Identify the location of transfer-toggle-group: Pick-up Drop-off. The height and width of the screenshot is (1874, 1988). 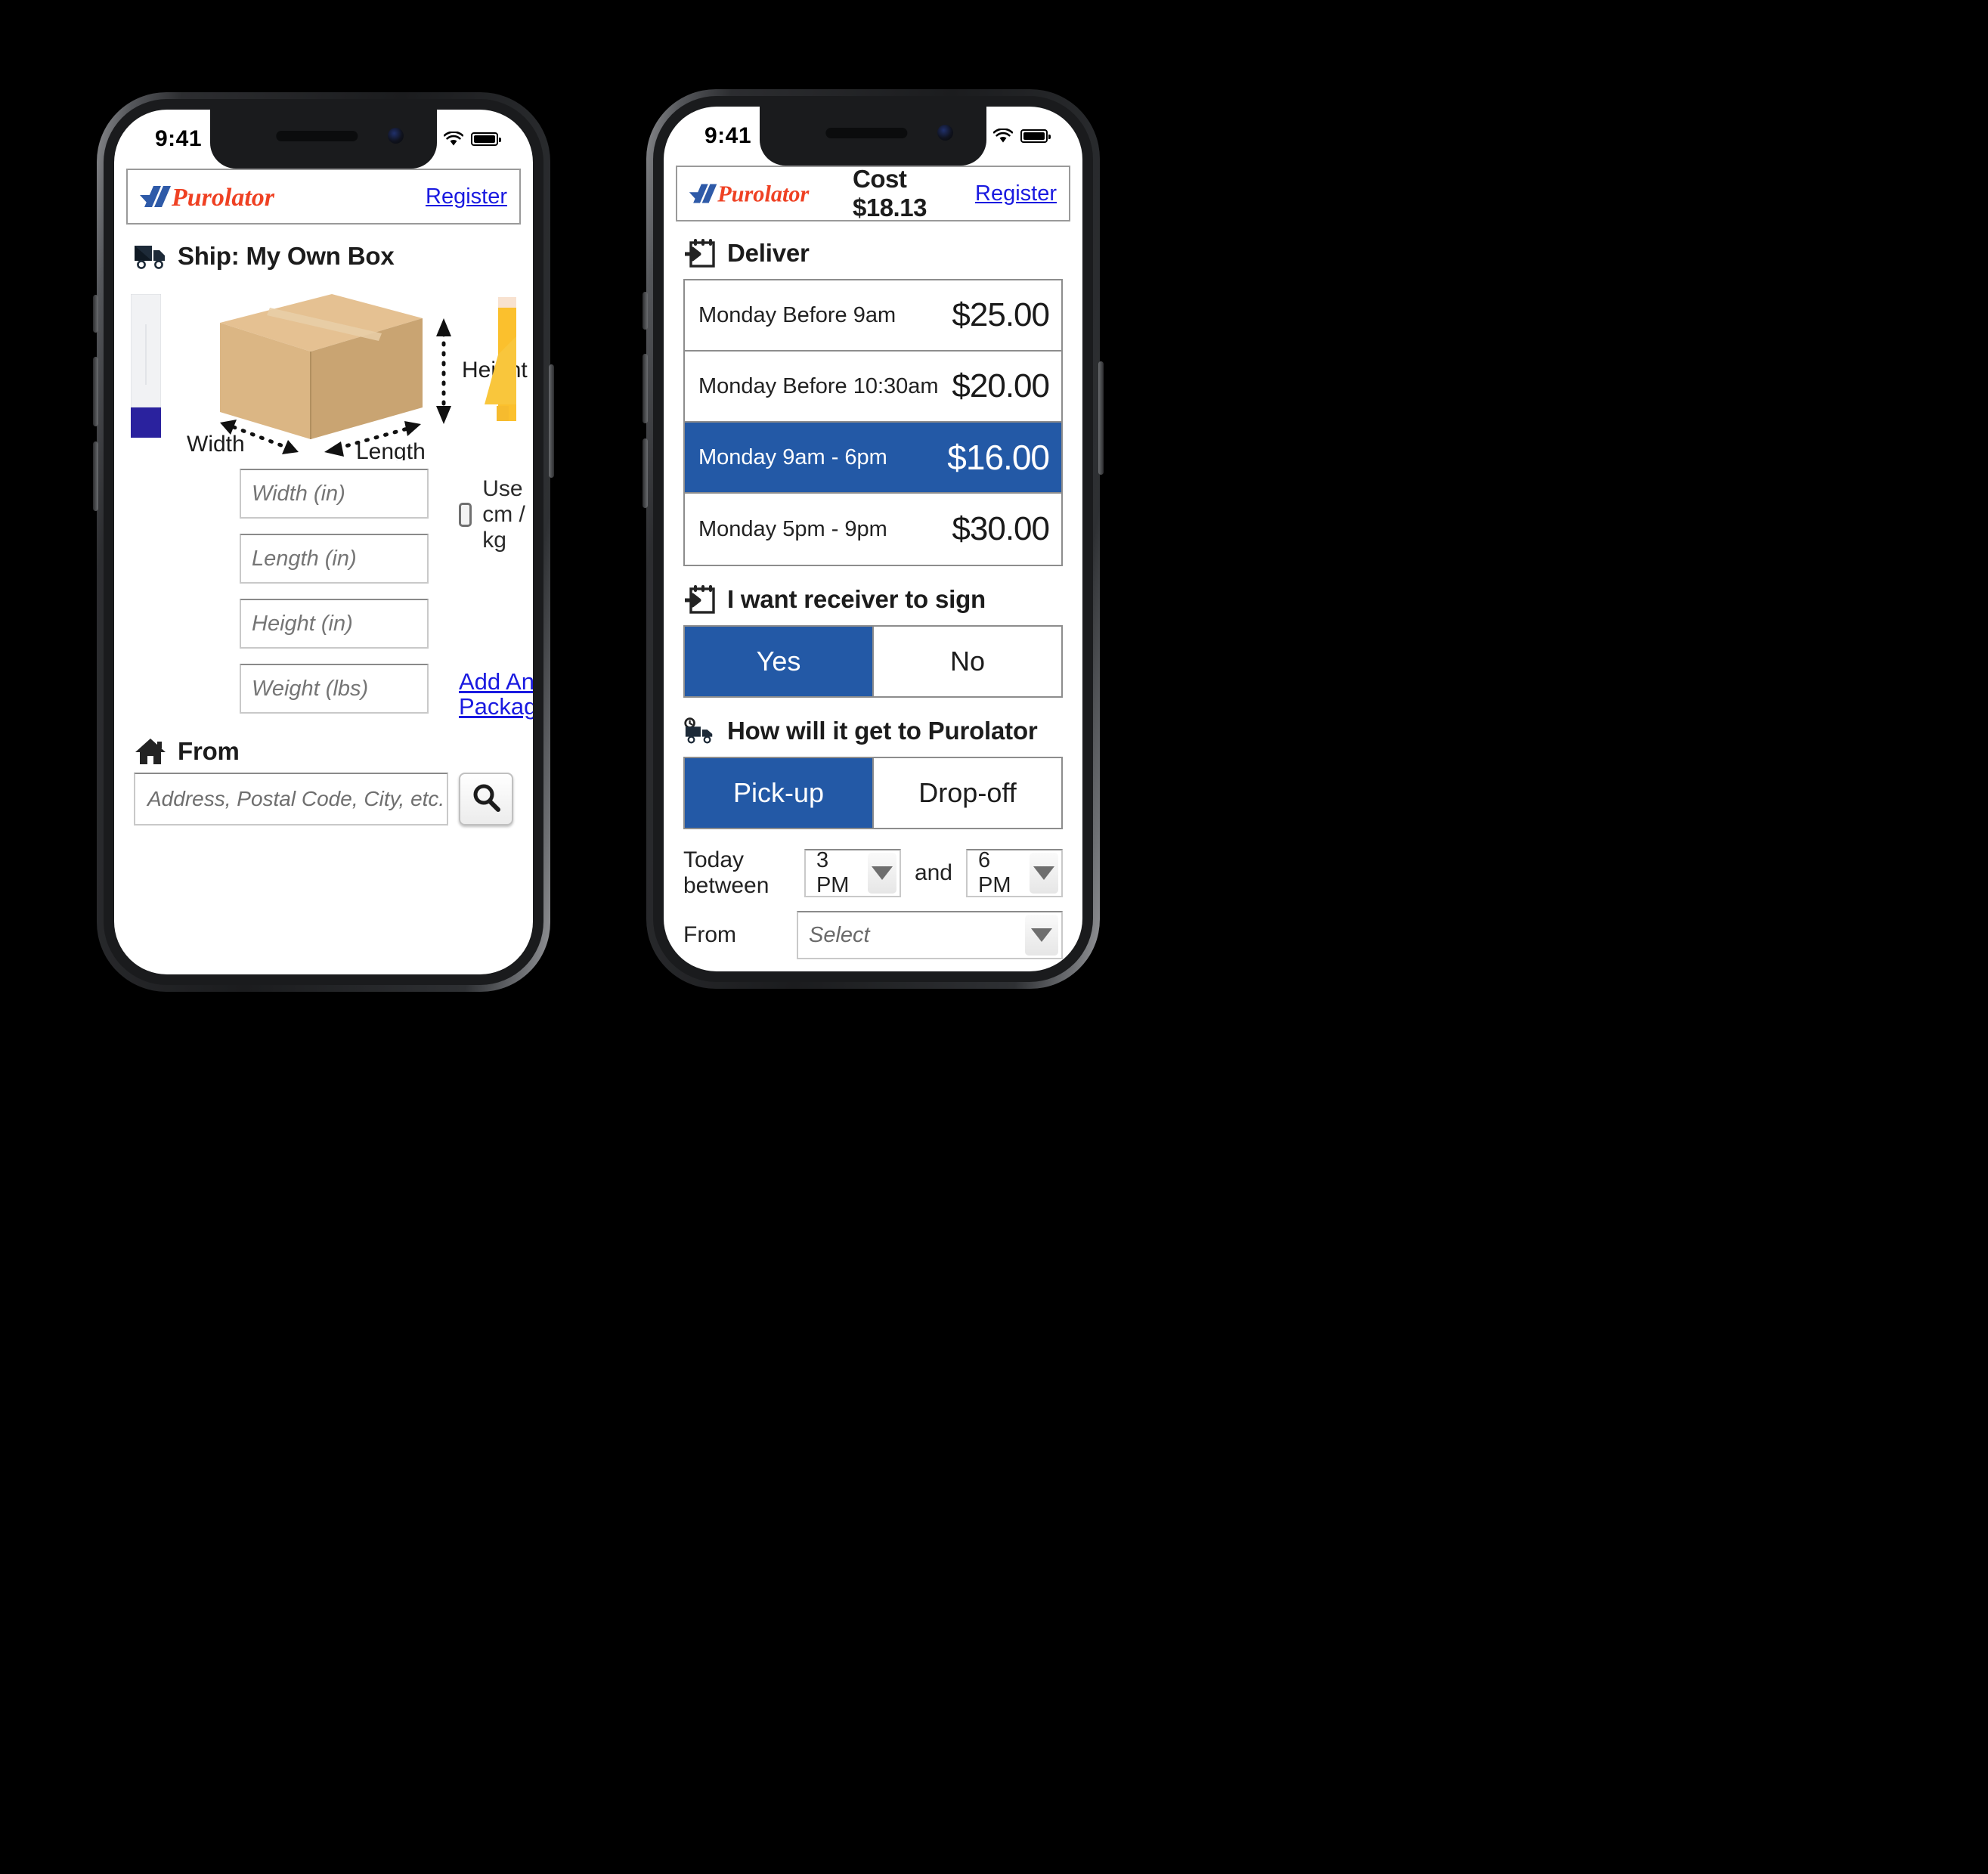
(873, 793).